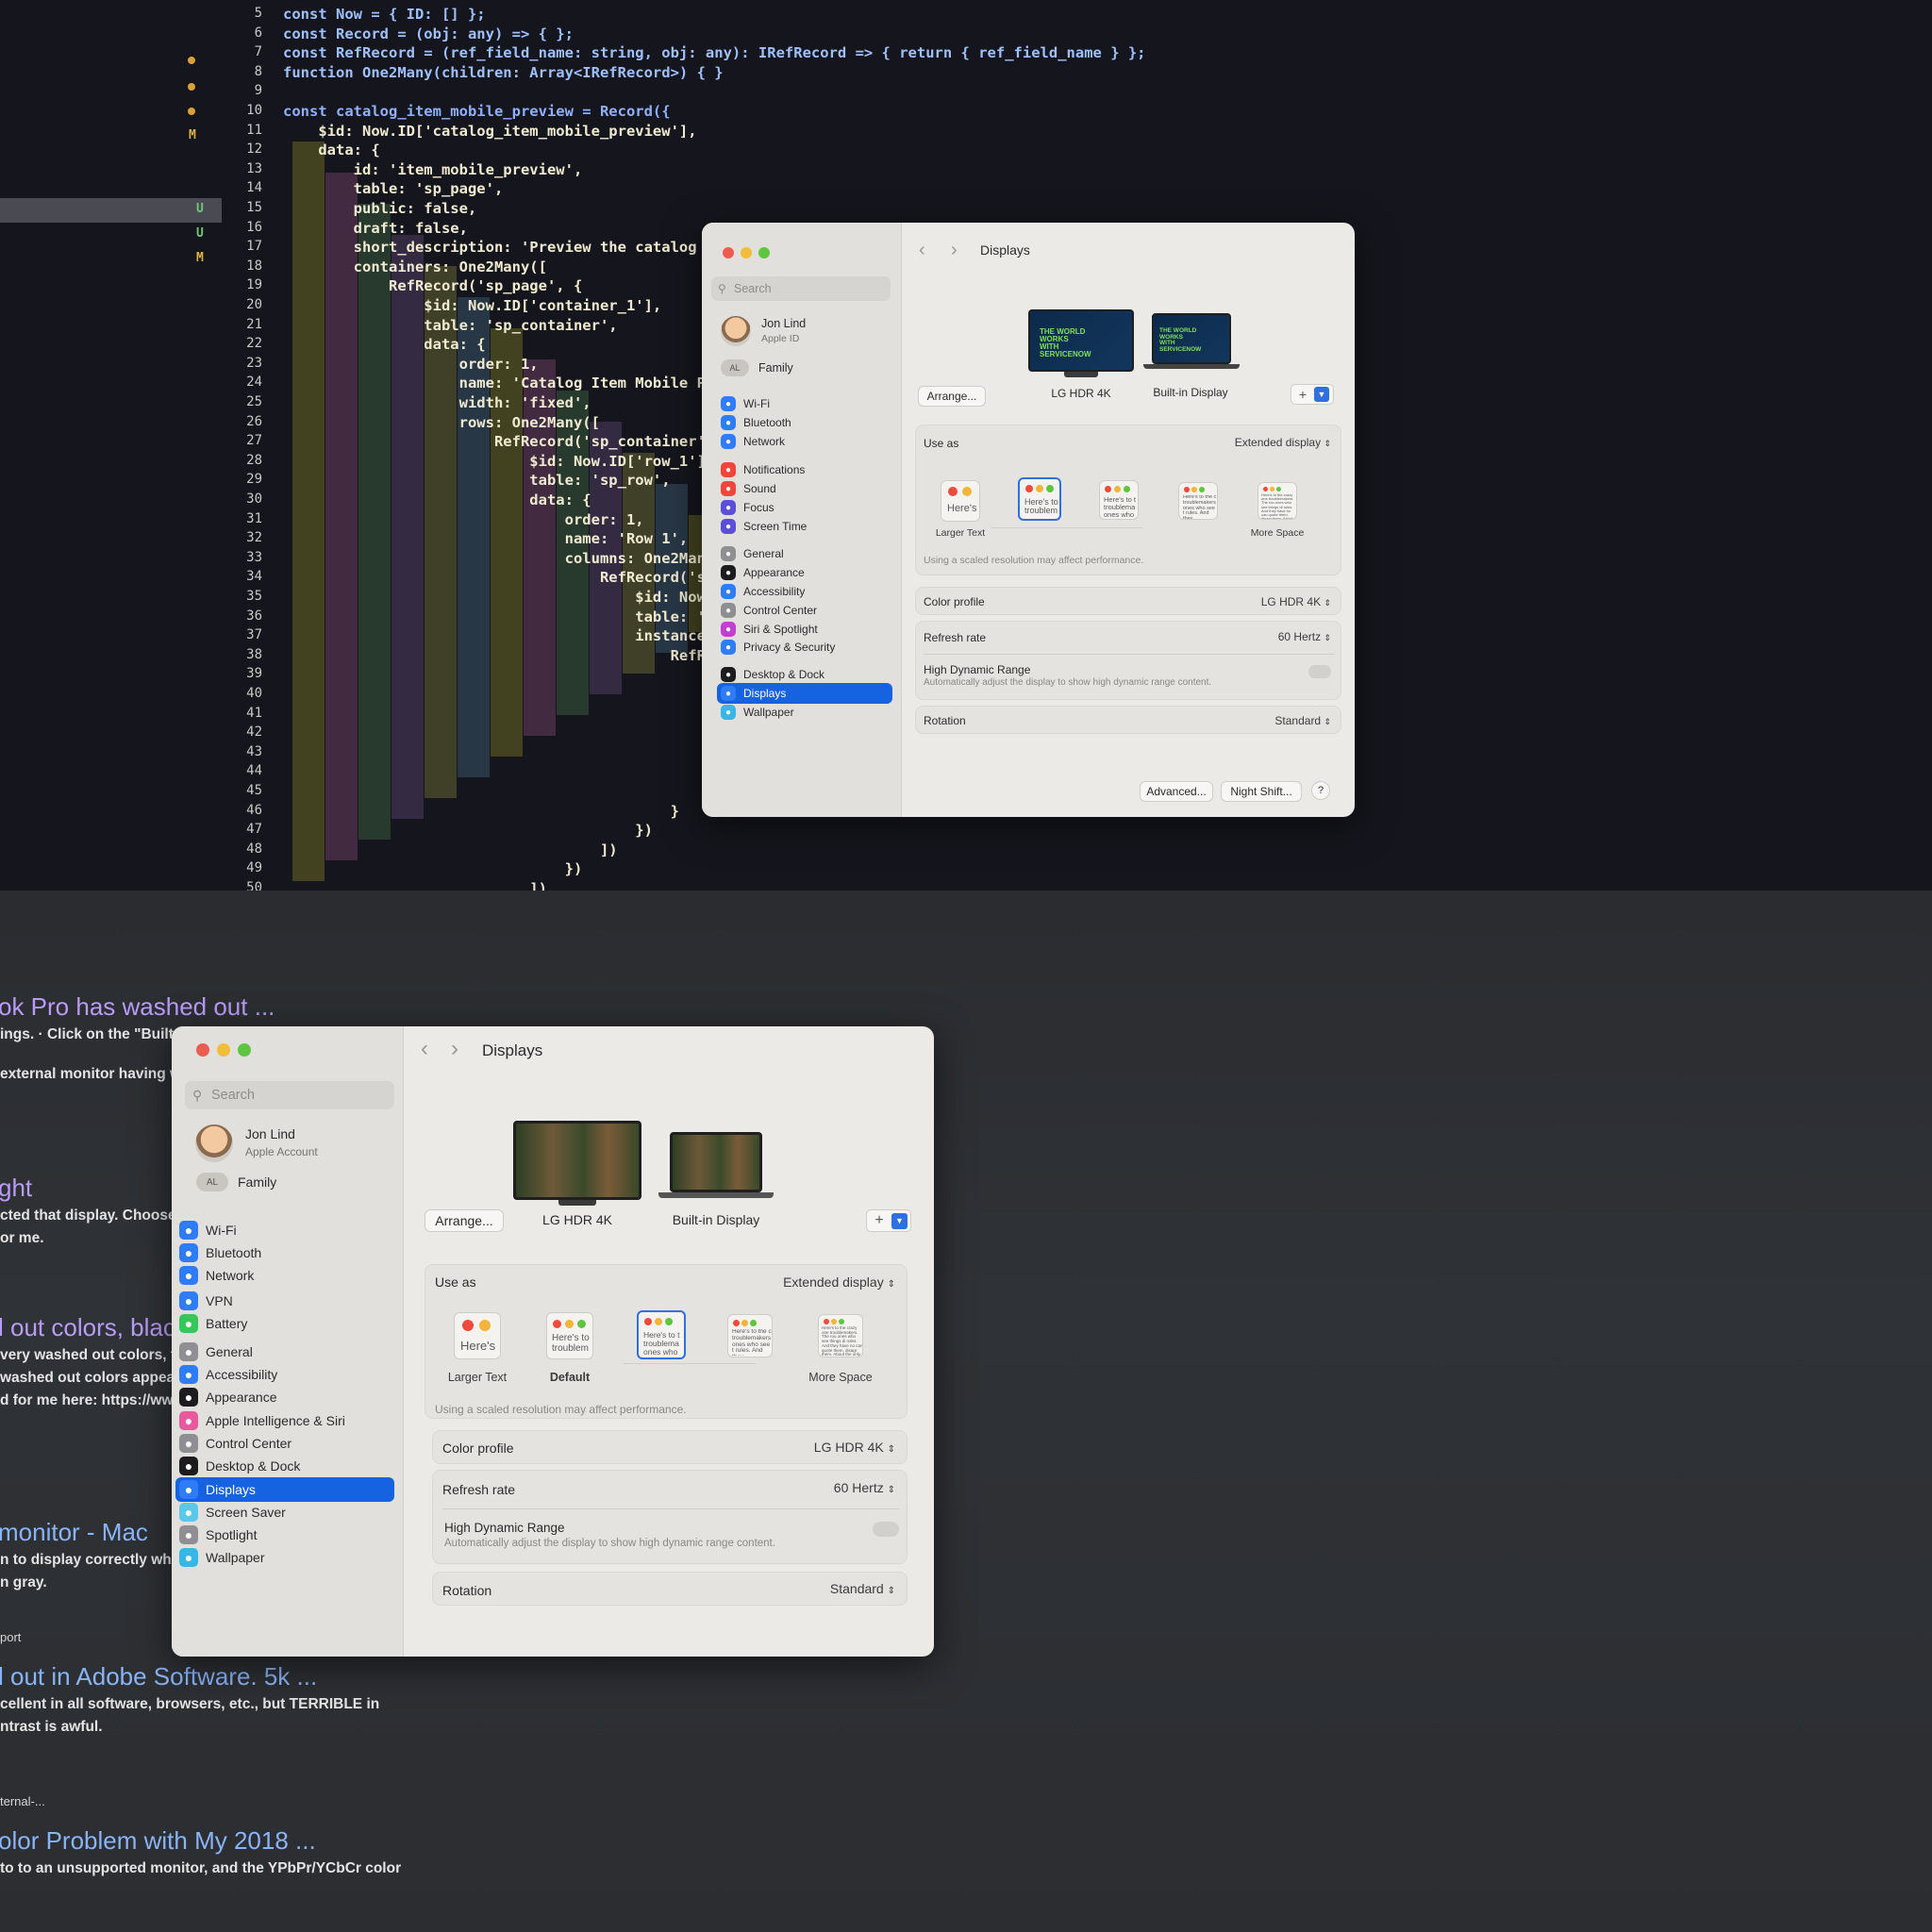  Describe the element at coordinates (424, 1049) in the screenshot. I see `back-icon: ‹` at that location.